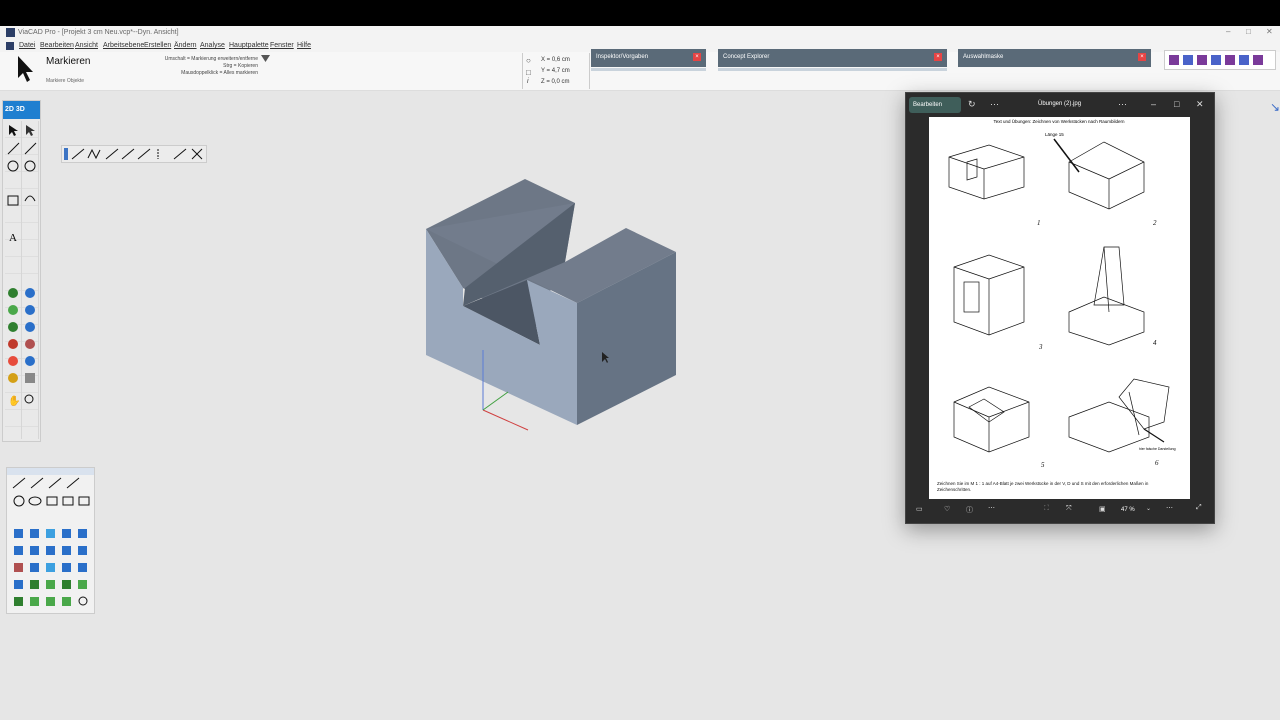 Image resolution: width=1280 pixels, height=720 pixels. What do you see at coordinates (282, 45) in the screenshot?
I see `menu-fenster: Fenster` at bounding box center [282, 45].